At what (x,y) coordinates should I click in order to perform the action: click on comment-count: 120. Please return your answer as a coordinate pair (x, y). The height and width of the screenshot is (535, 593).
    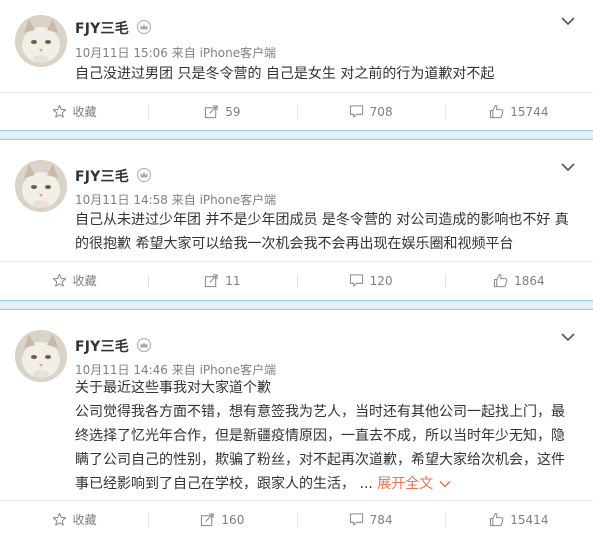
    Looking at the image, I should click on (381, 280).